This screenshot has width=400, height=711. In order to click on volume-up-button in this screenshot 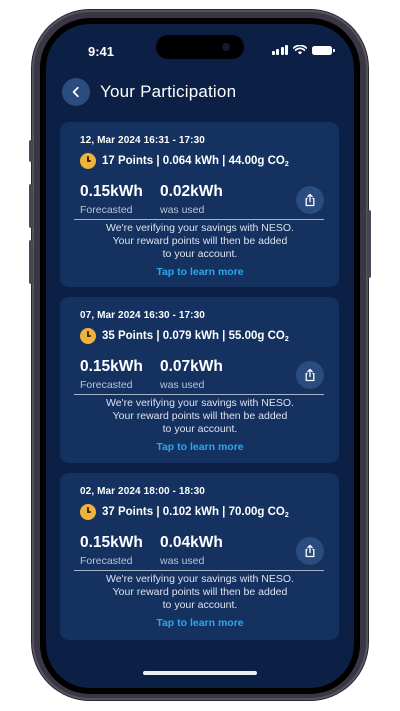, I will do `click(31, 206)`.